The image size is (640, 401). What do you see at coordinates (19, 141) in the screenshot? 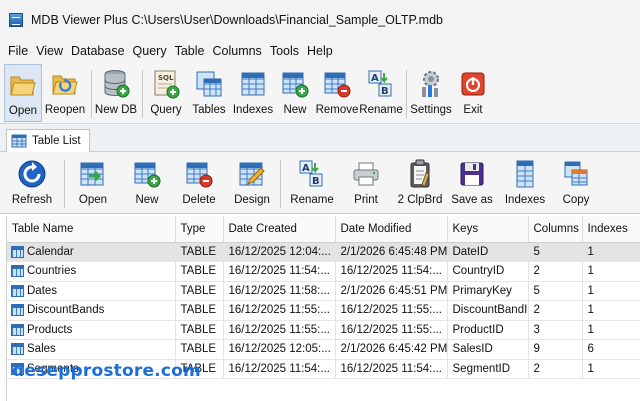
I see `table-list-icon` at bounding box center [19, 141].